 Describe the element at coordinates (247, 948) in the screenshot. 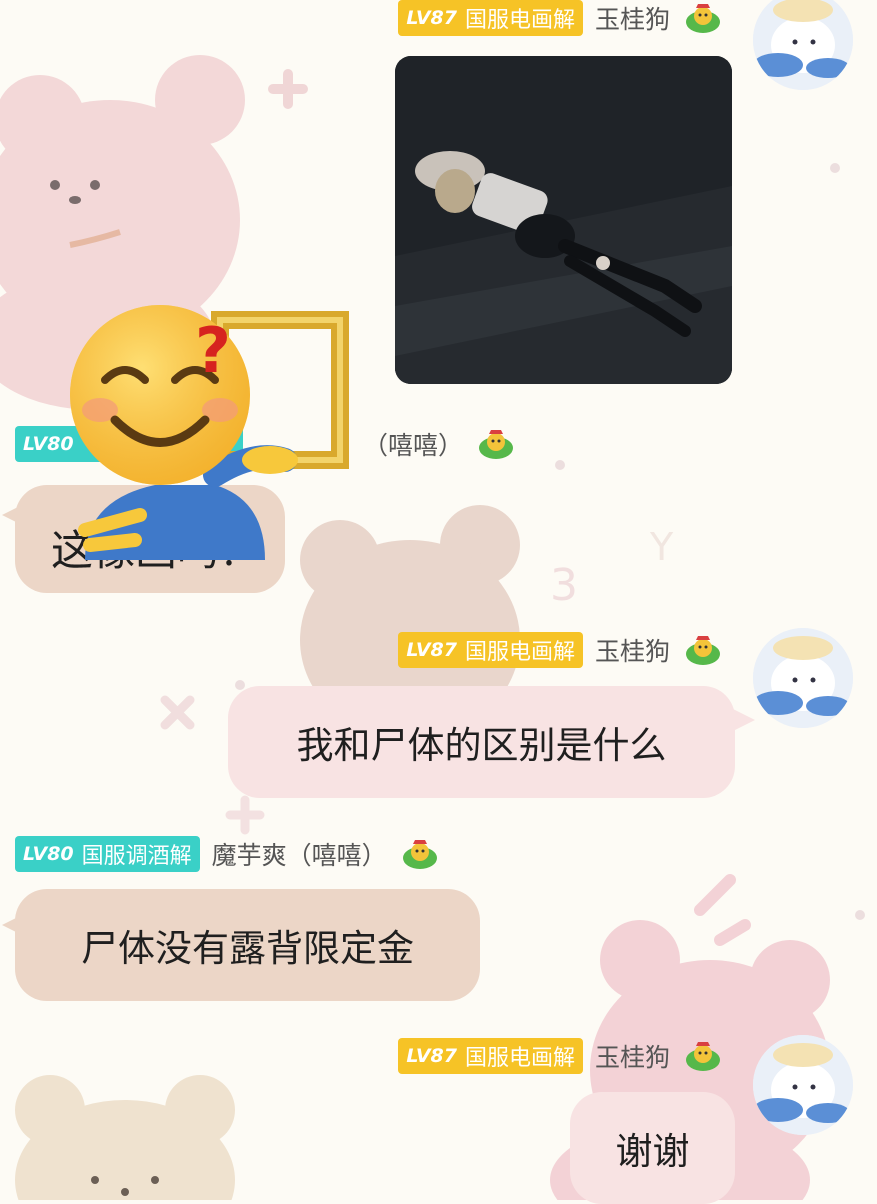

I see `message-text: 尸体没有露背限定金` at that location.